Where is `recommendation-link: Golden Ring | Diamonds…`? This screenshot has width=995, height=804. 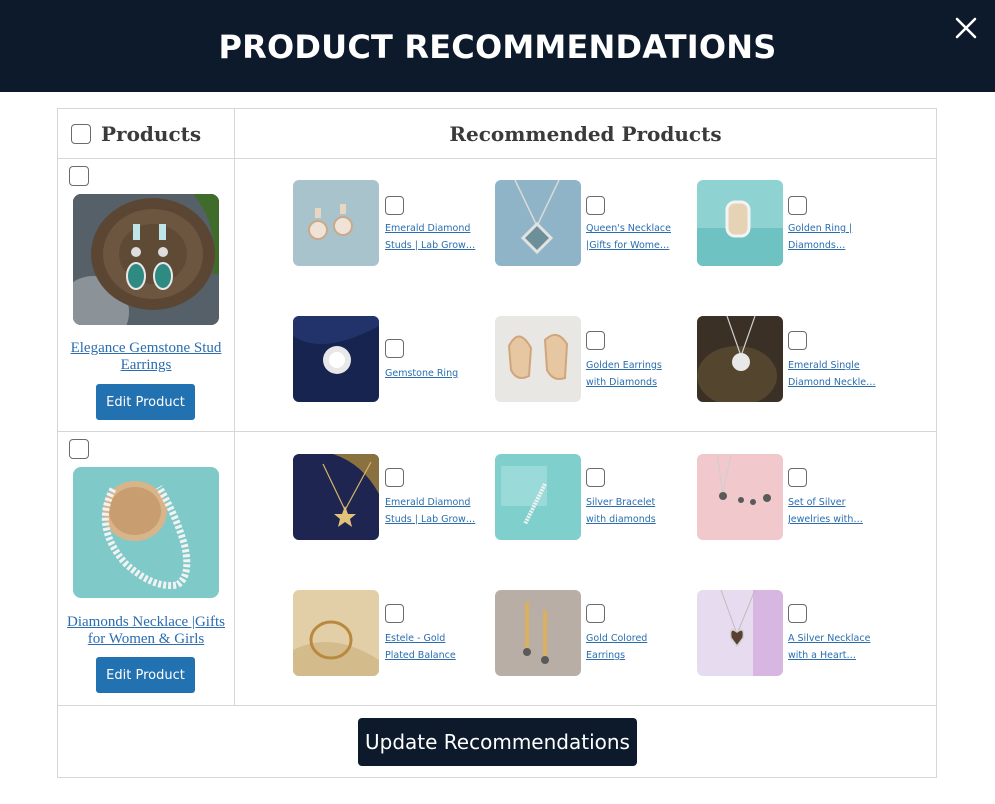 recommendation-link: Golden Ring | Diamonds… is located at coordinates (834, 237).